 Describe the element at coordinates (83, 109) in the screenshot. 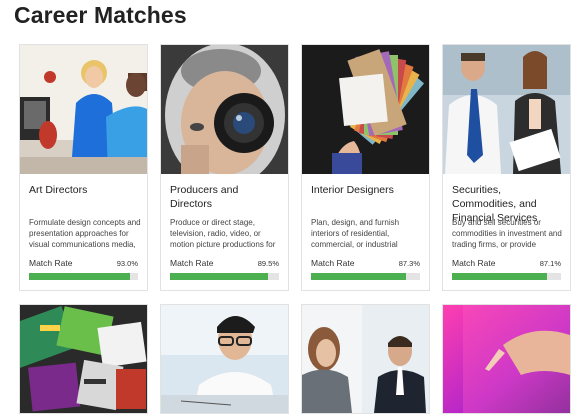

I see `art-directors-image` at that location.